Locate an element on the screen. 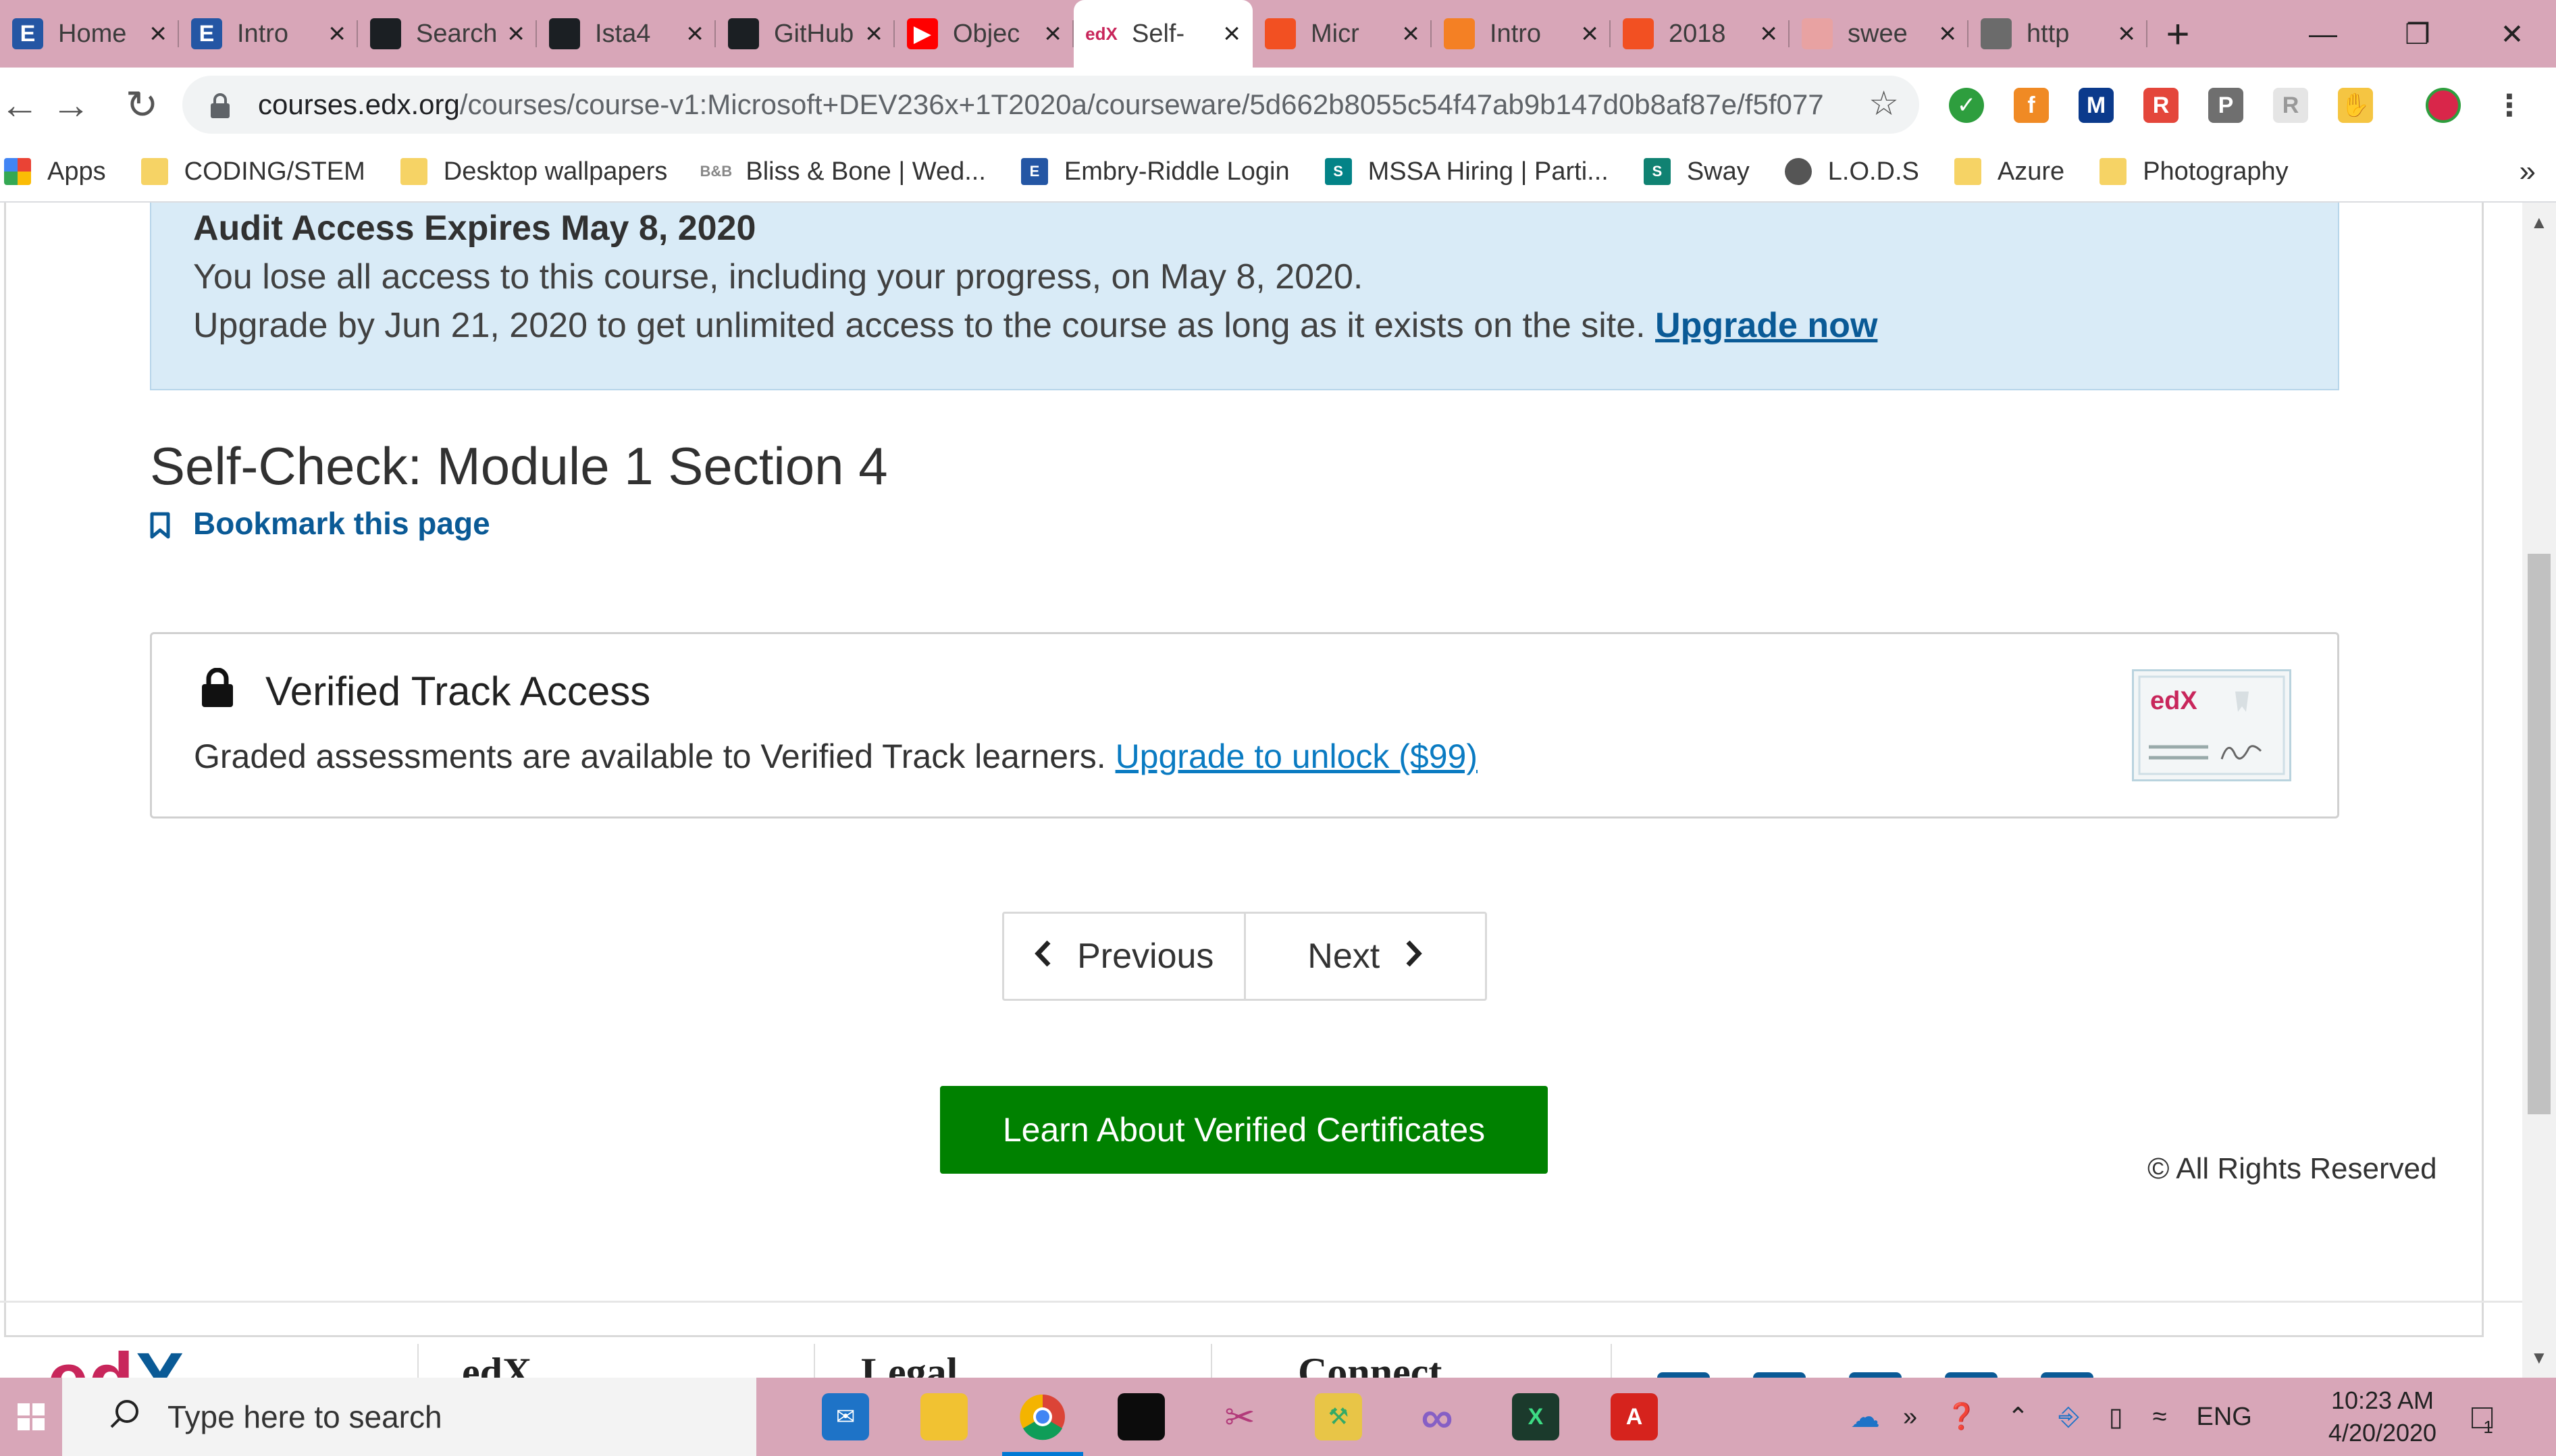 The image size is (2556, 1456). extension-m-icon: M is located at coordinates (2096, 105).